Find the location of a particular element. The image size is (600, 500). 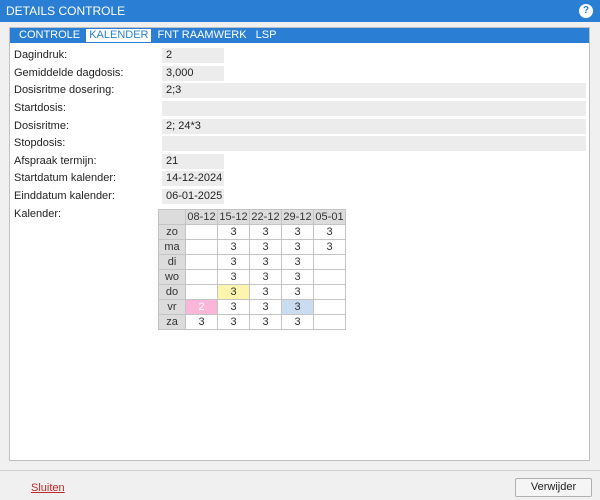

calendar-header-row: 08-12 15-12 22-12 29-12 05-01 is located at coordinates (252, 217).